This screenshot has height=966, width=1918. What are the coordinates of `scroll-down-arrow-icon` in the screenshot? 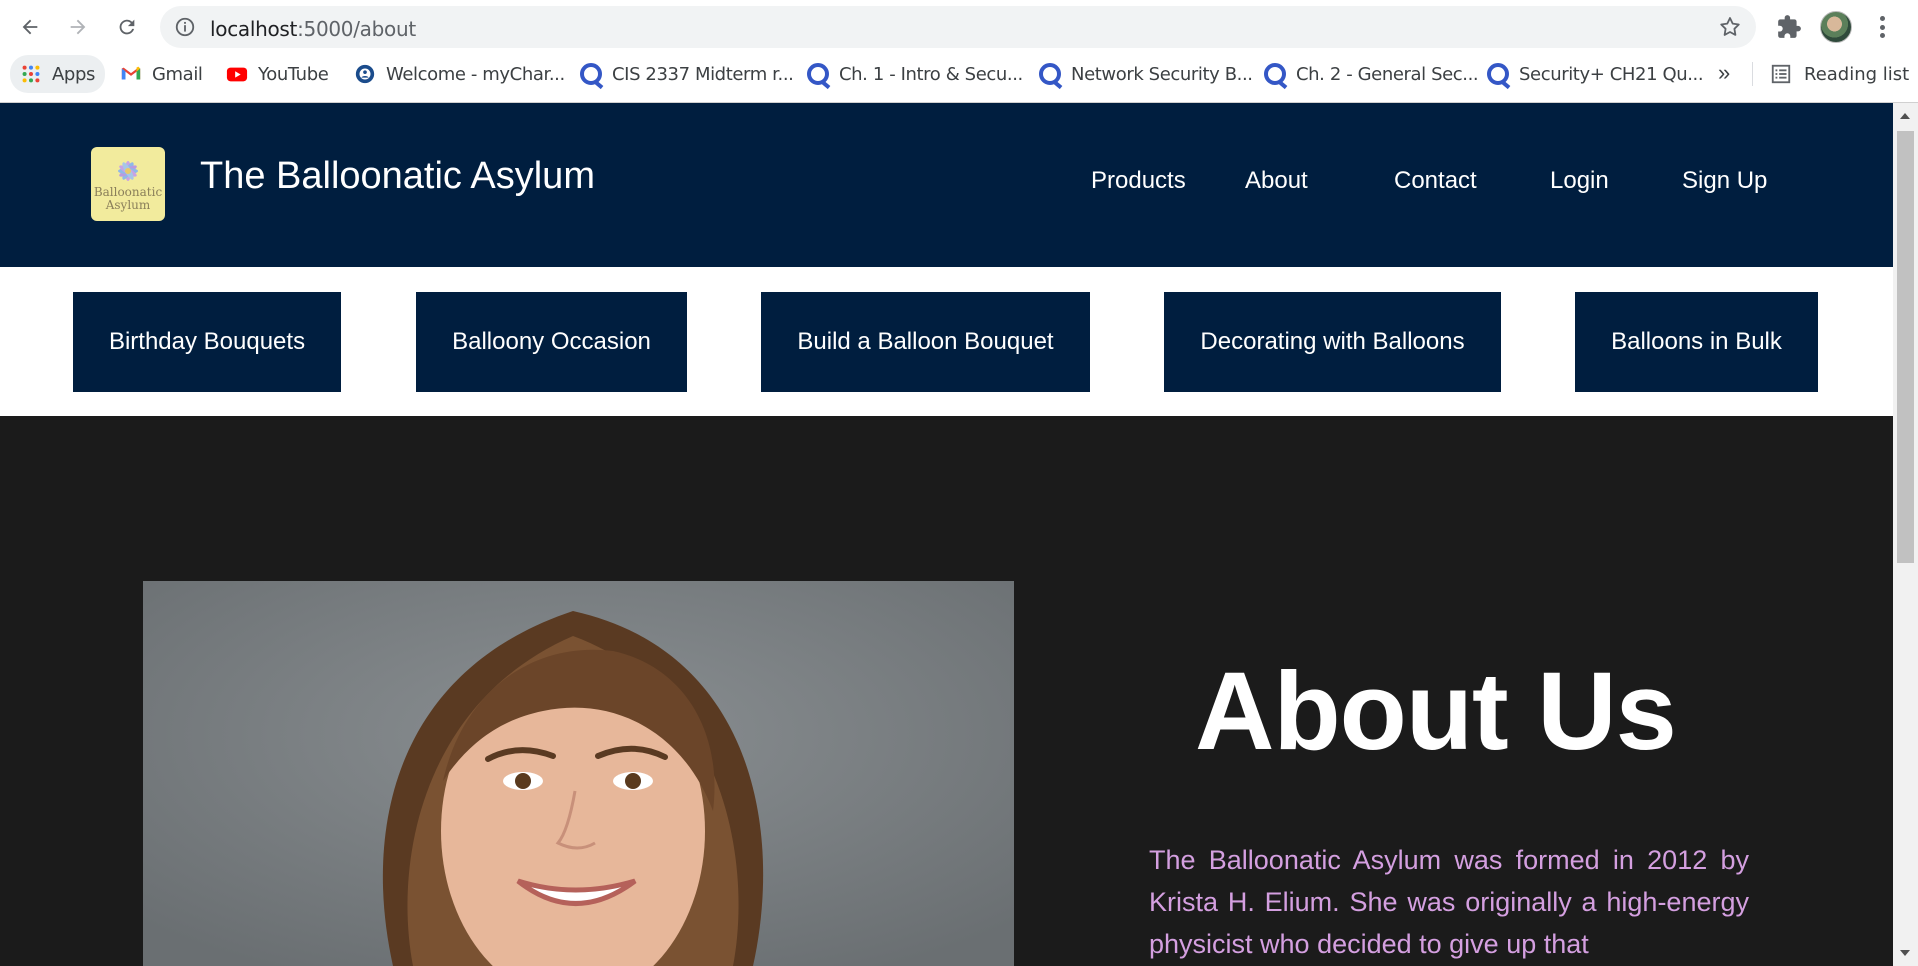 It's located at (1905, 953).